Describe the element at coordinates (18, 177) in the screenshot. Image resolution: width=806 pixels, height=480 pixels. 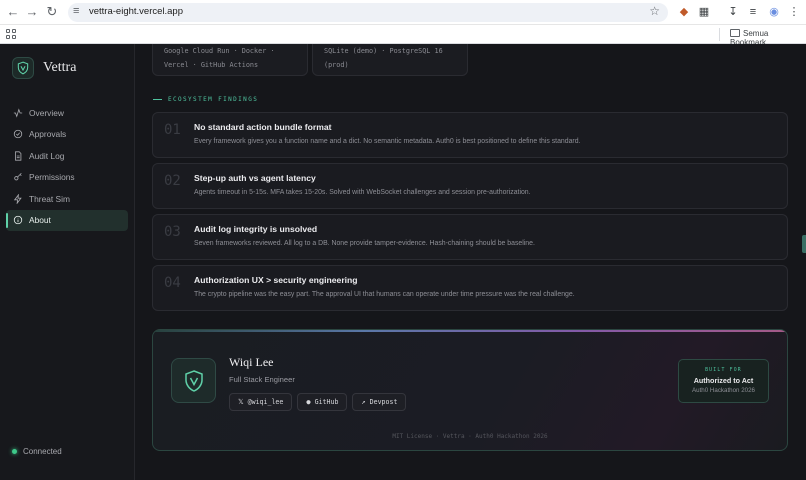
I see `key-icon` at that location.